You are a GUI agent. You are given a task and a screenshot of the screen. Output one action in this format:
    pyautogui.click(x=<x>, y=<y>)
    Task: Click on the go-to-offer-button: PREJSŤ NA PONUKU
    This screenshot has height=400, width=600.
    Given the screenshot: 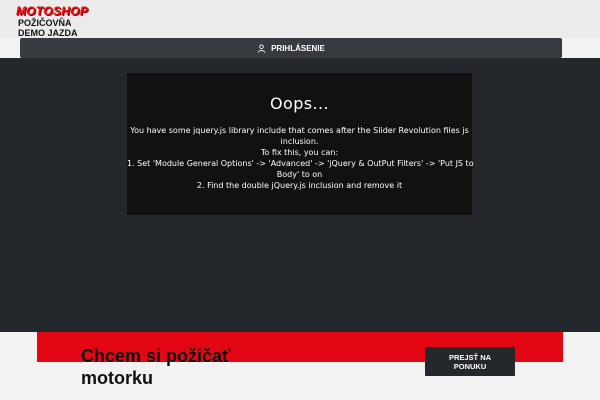 What is the action you would take?
    pyautogui.click(x=470, y=361)
    